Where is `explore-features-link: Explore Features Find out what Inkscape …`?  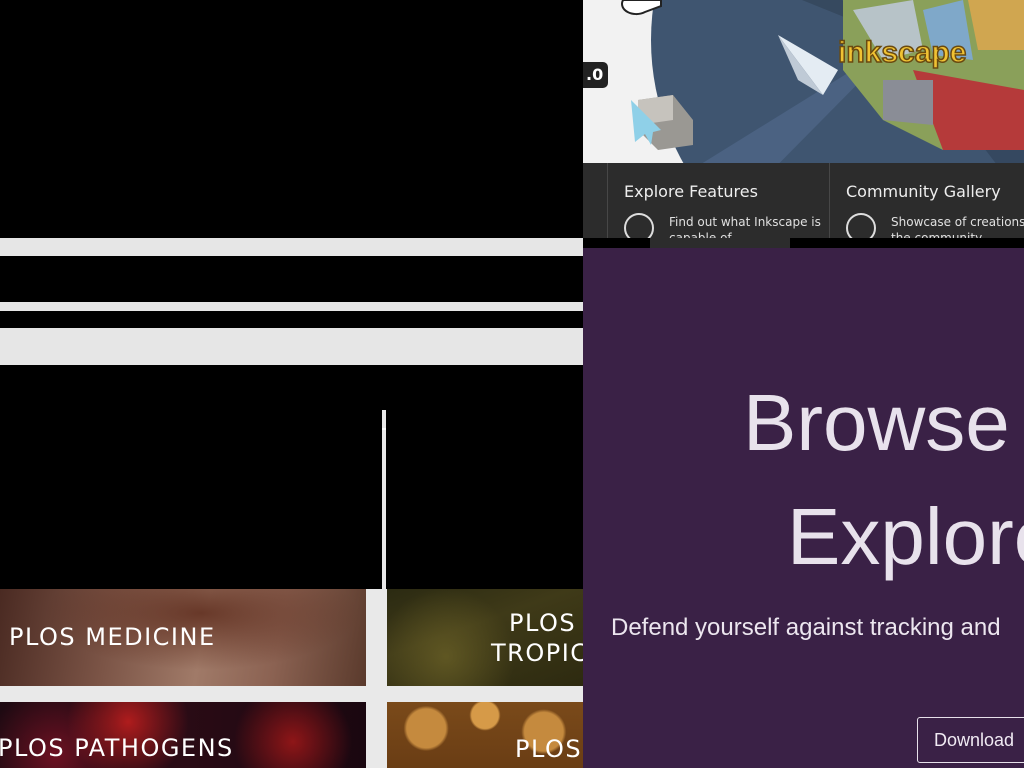 explore-features-link: Explore Features Find out what Inkscape … is located at coordinates (718, 200).